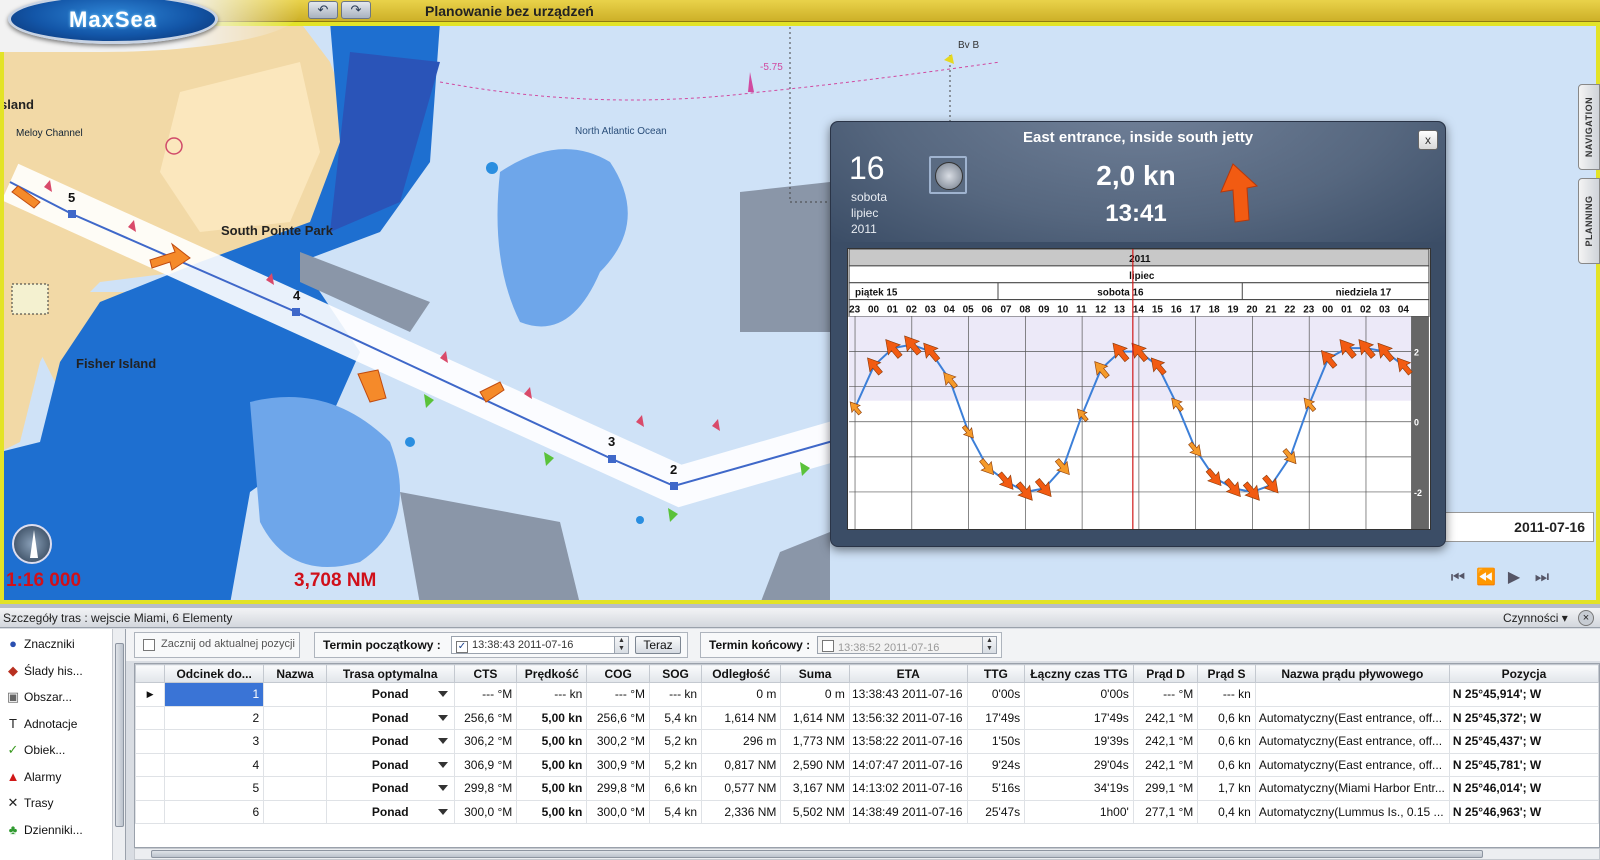 The width and height of the screenshot is (1600, 860). What do you see at coordinates (676, 673) in the screenshot?
I see `column-header: SOG` at bounding box center [676, 673].